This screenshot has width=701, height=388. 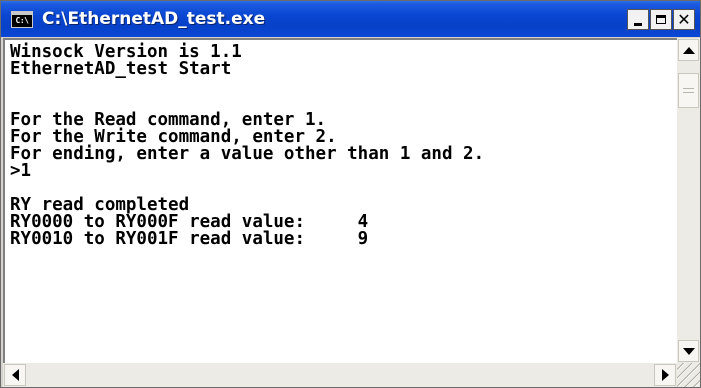 What do you see at coordinates (638, 24) in the screenshot?
I see `minimize-icon` at bounding box center [638, 24].